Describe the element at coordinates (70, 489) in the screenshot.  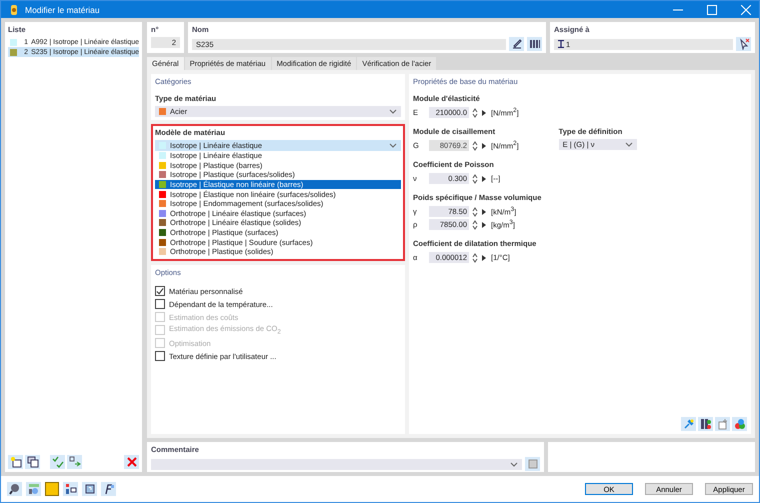
I see `tree-icon` at that location.